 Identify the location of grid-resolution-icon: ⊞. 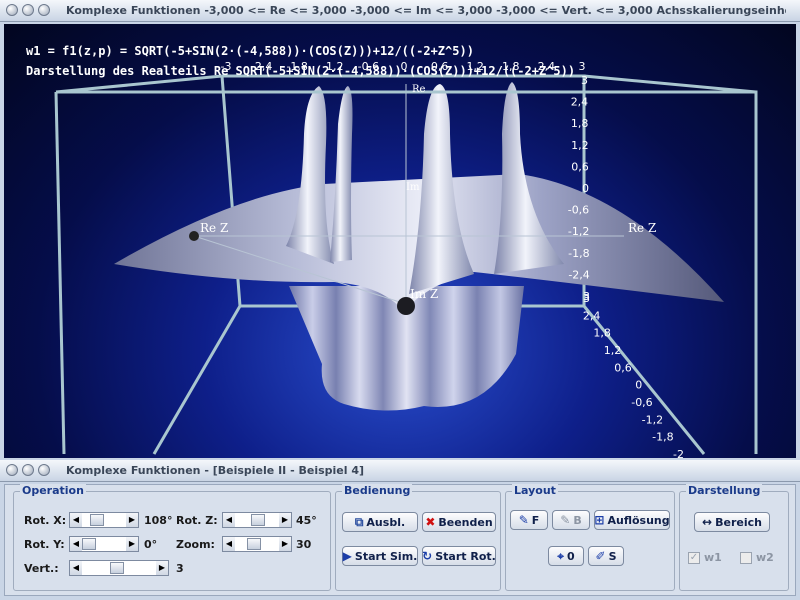
(599, 520).